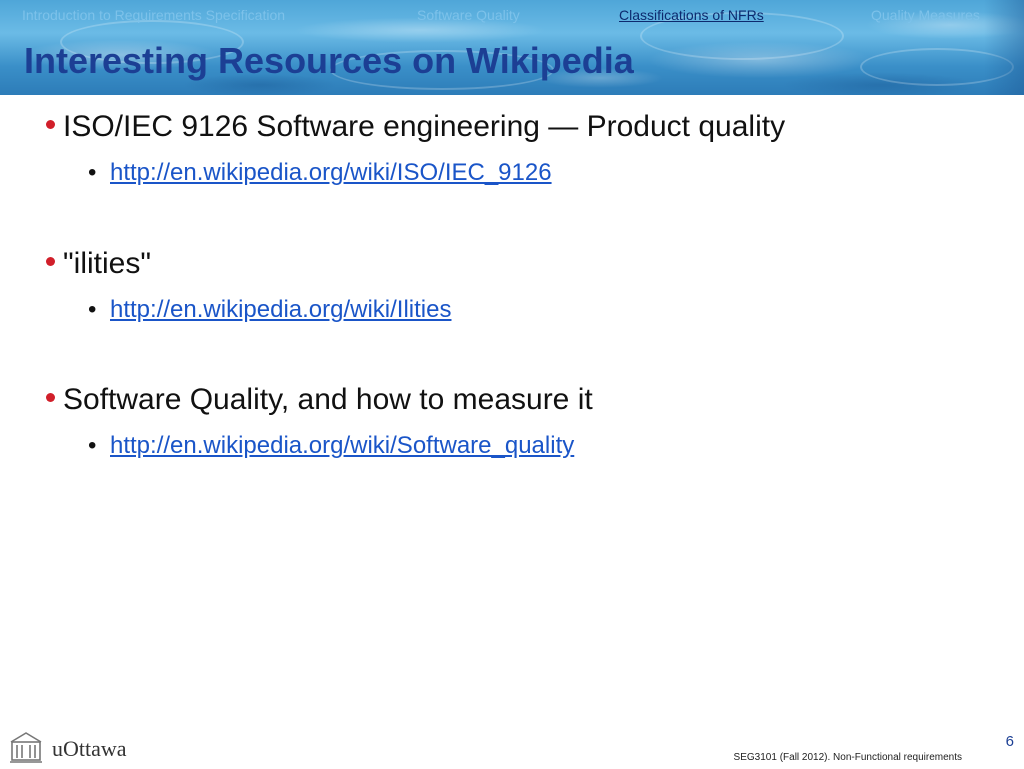 This screenshot has width=1024, height=769. I want to click on uottawa-logo: uOttawa, so click(73, 748).